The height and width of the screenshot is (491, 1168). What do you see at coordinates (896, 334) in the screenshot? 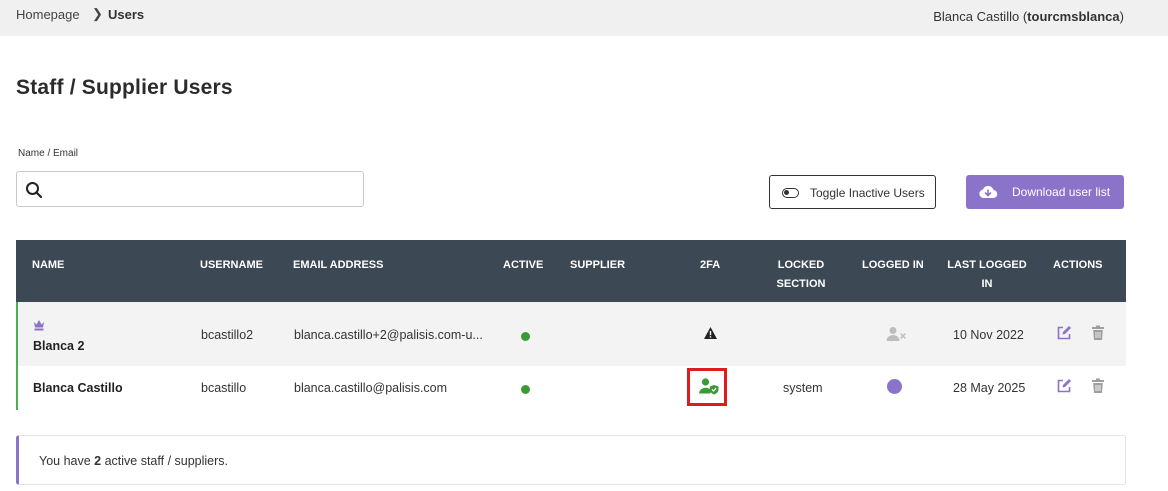
I see `user-logged-out-icon` at bounding box center [896, 334].